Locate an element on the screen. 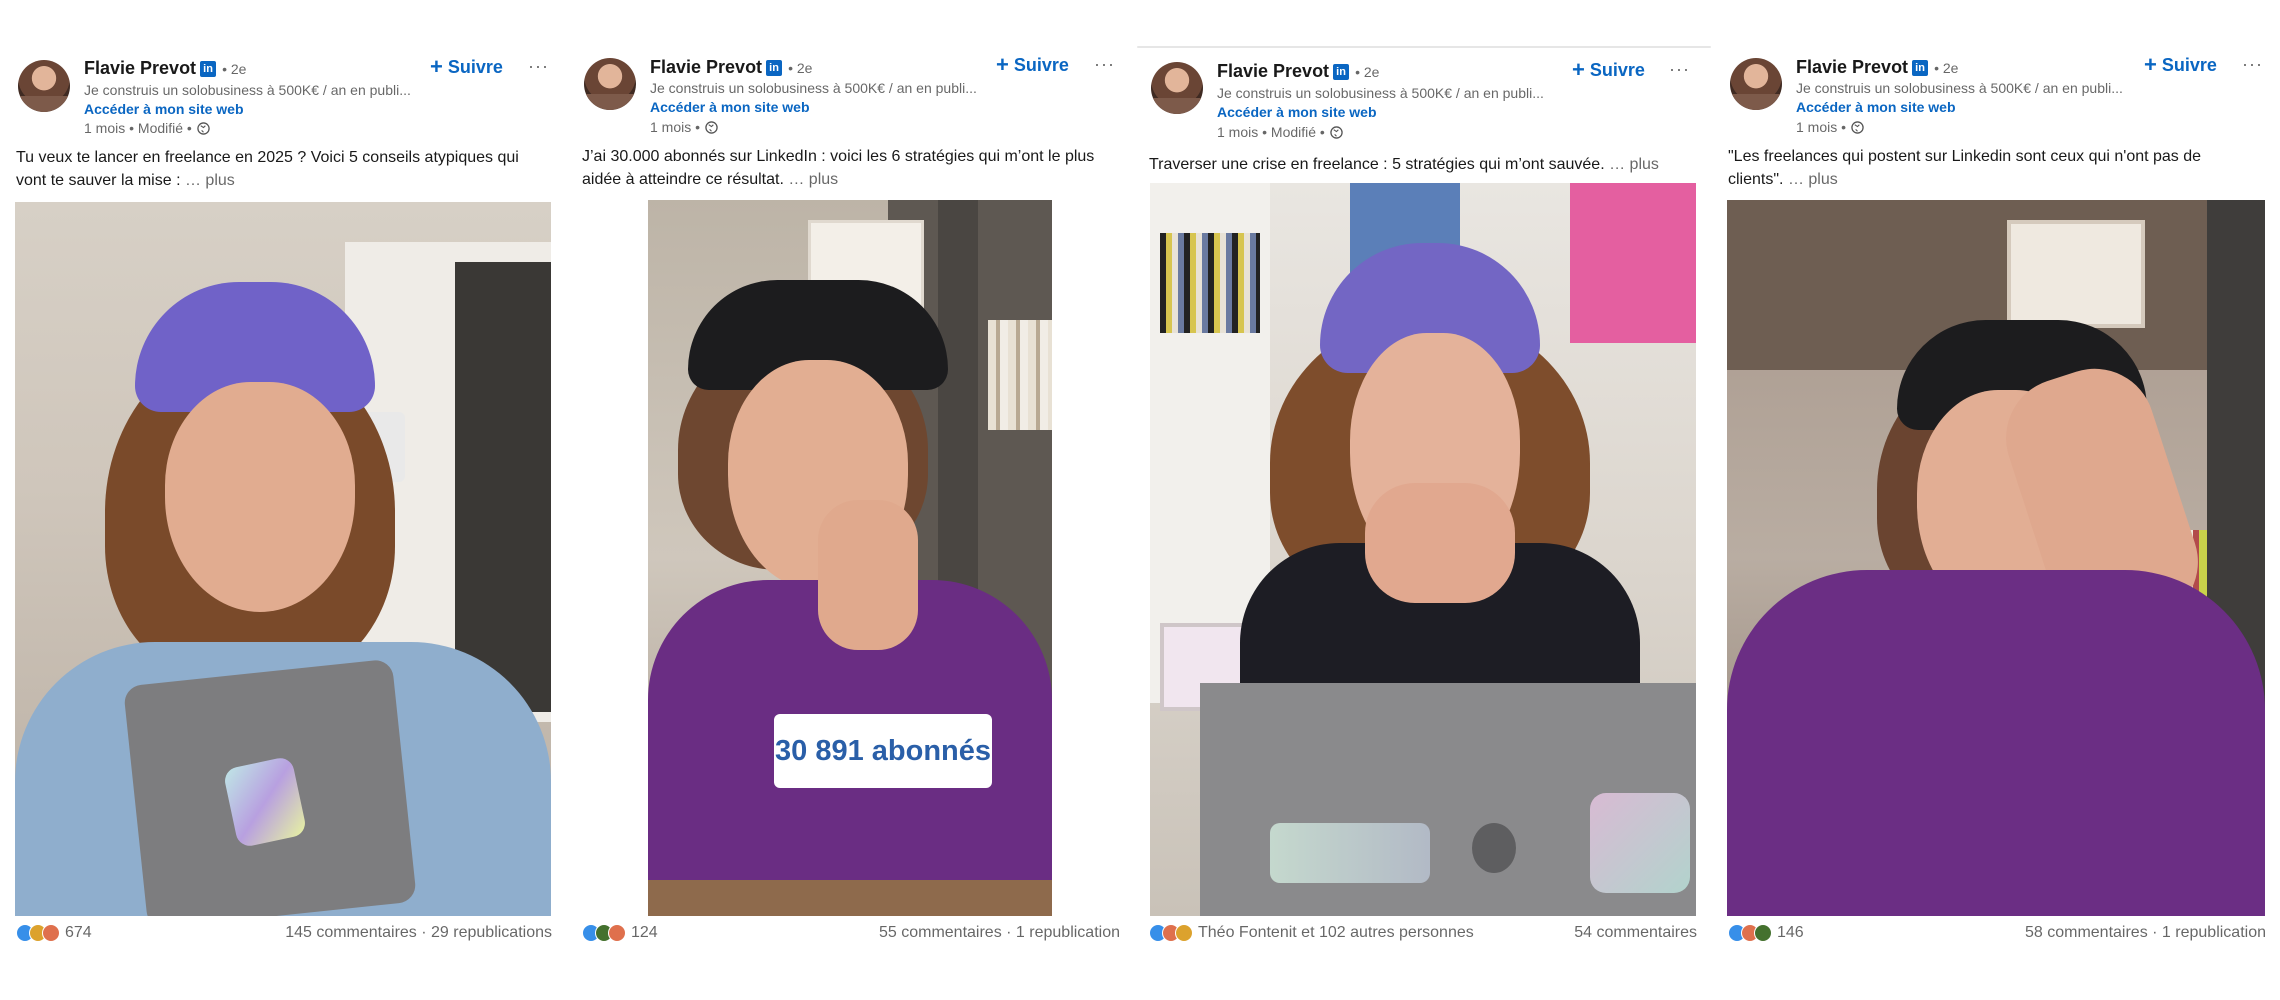 This screenshot has width=2280, height=1000. reactions-summary: 674 is located at coordinates (54, 933).